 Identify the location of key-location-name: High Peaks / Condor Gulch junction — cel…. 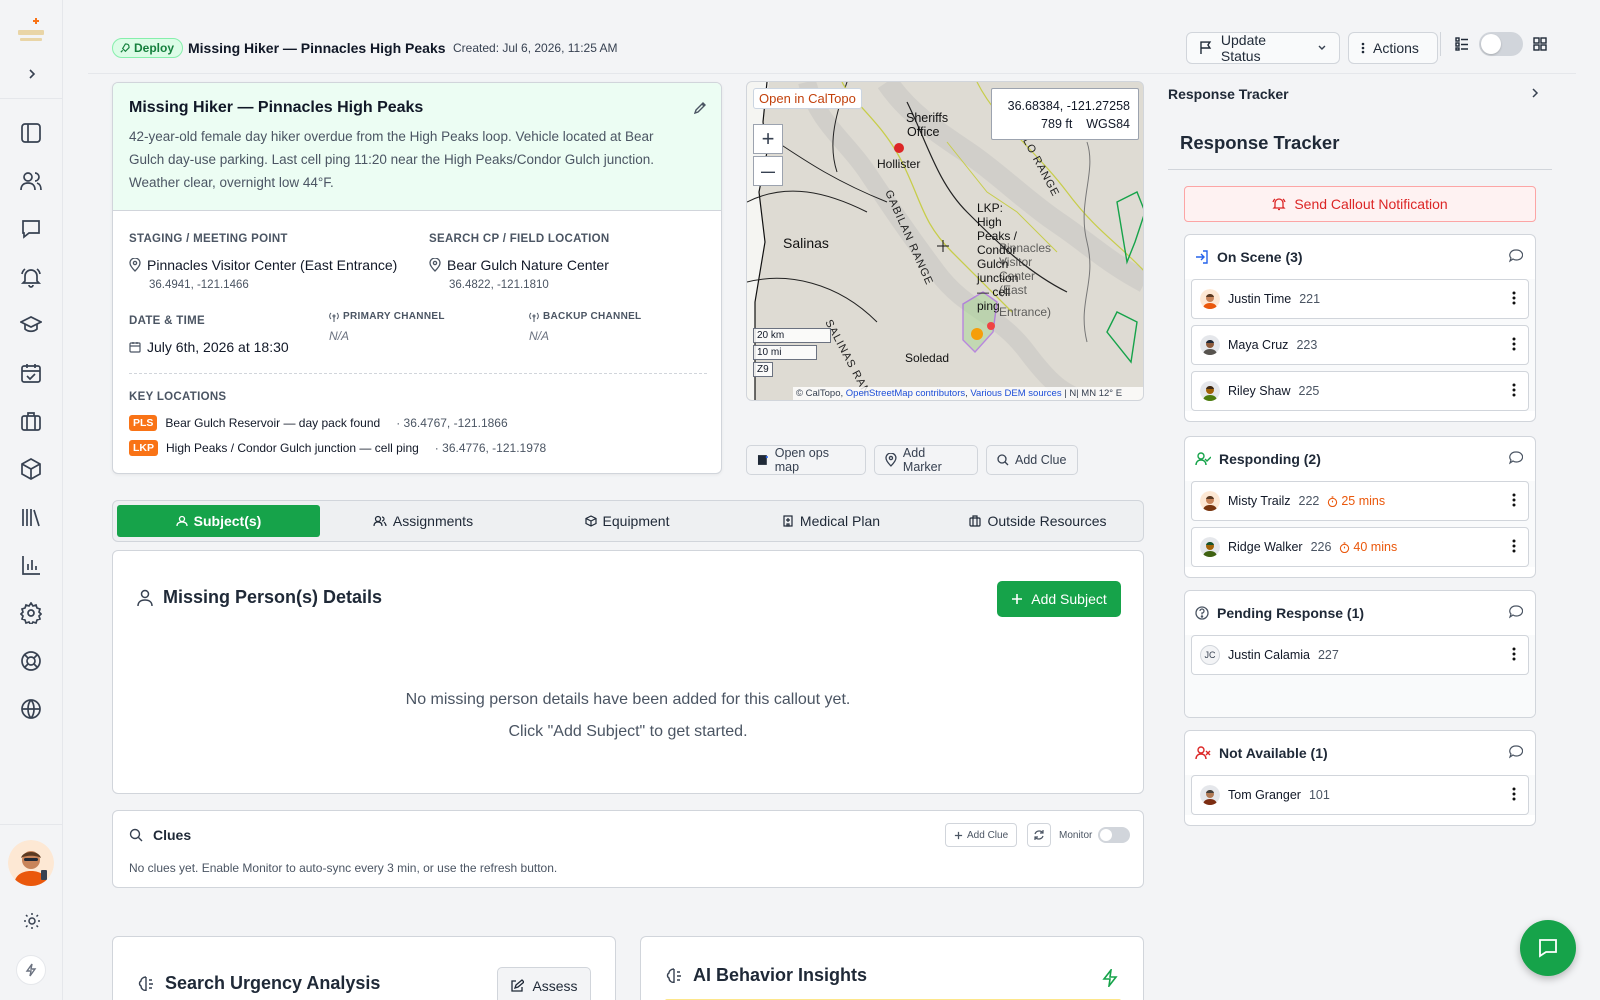
(292, 448).